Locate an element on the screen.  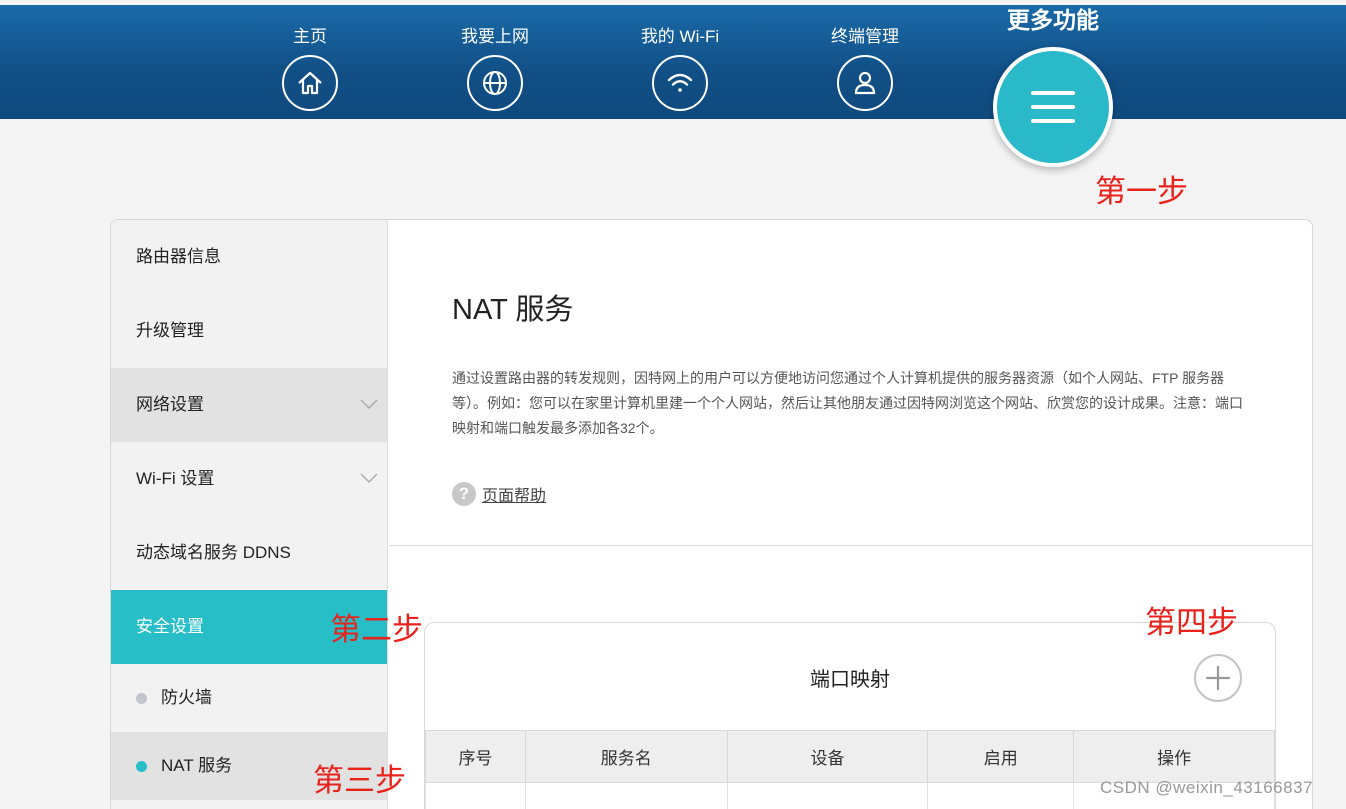
sidebar-item-label: Wi-Fi 设置 is located at coordinates (175, 478).